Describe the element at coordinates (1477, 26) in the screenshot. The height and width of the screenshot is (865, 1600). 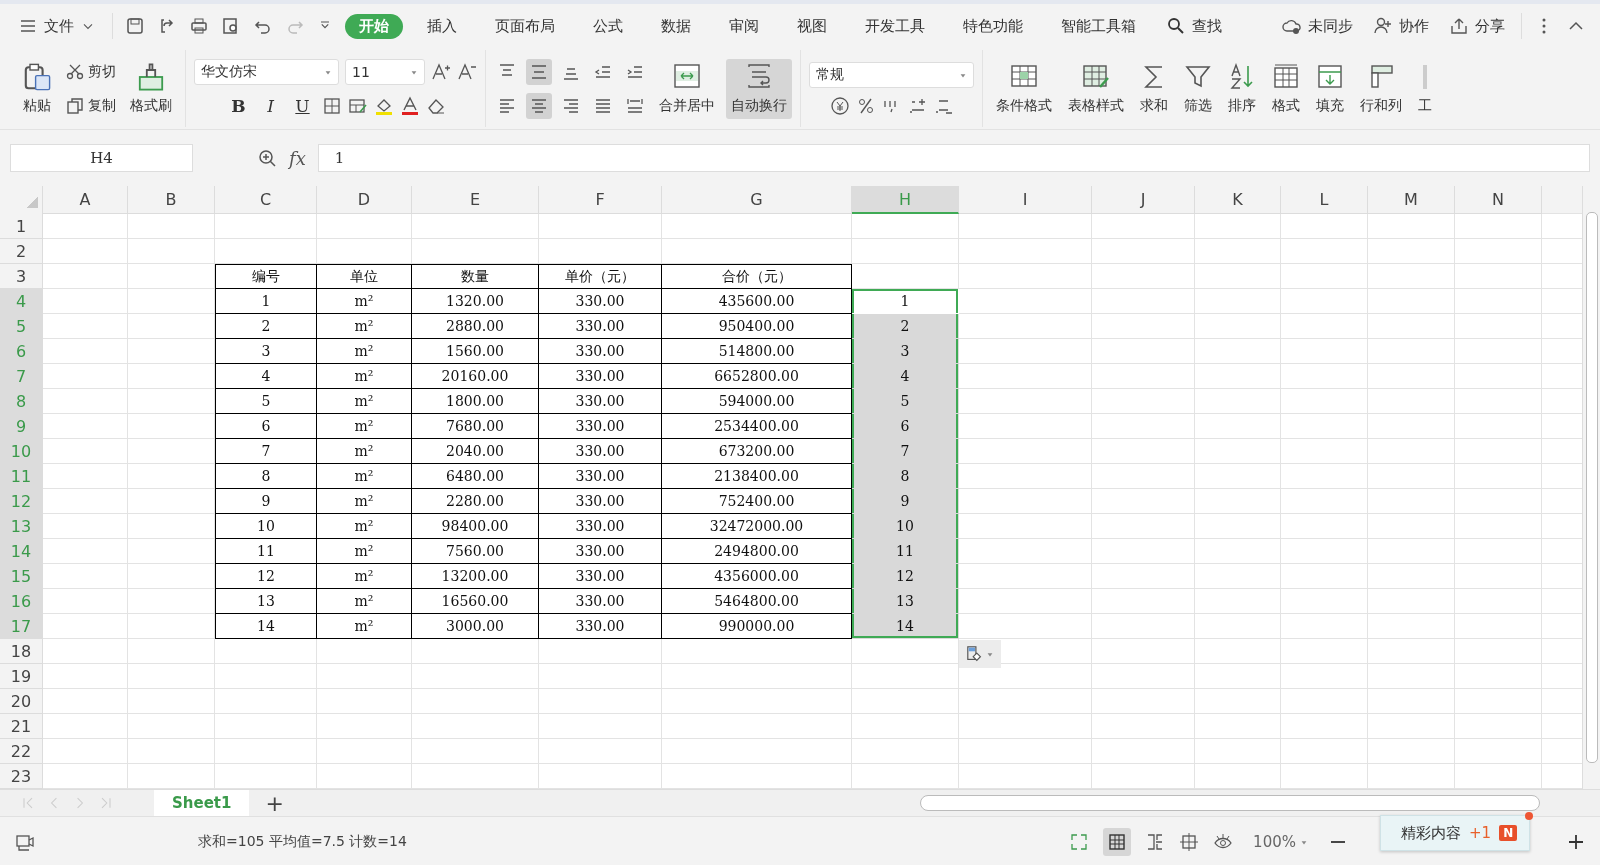
I see `toolbar-button: 分享` at that location.